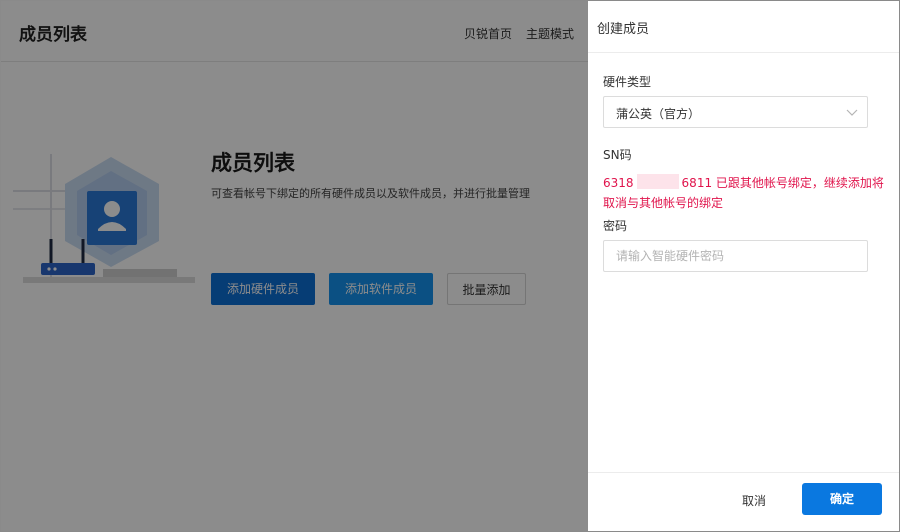 The width and height of the screenshot is (900, 532). What do you see at coordinates (799, 183) in the screenshot?
I see `sn-error-text-line1: 已跟其他帐号绑定，继续添加将` at bounding box center [799, 183].